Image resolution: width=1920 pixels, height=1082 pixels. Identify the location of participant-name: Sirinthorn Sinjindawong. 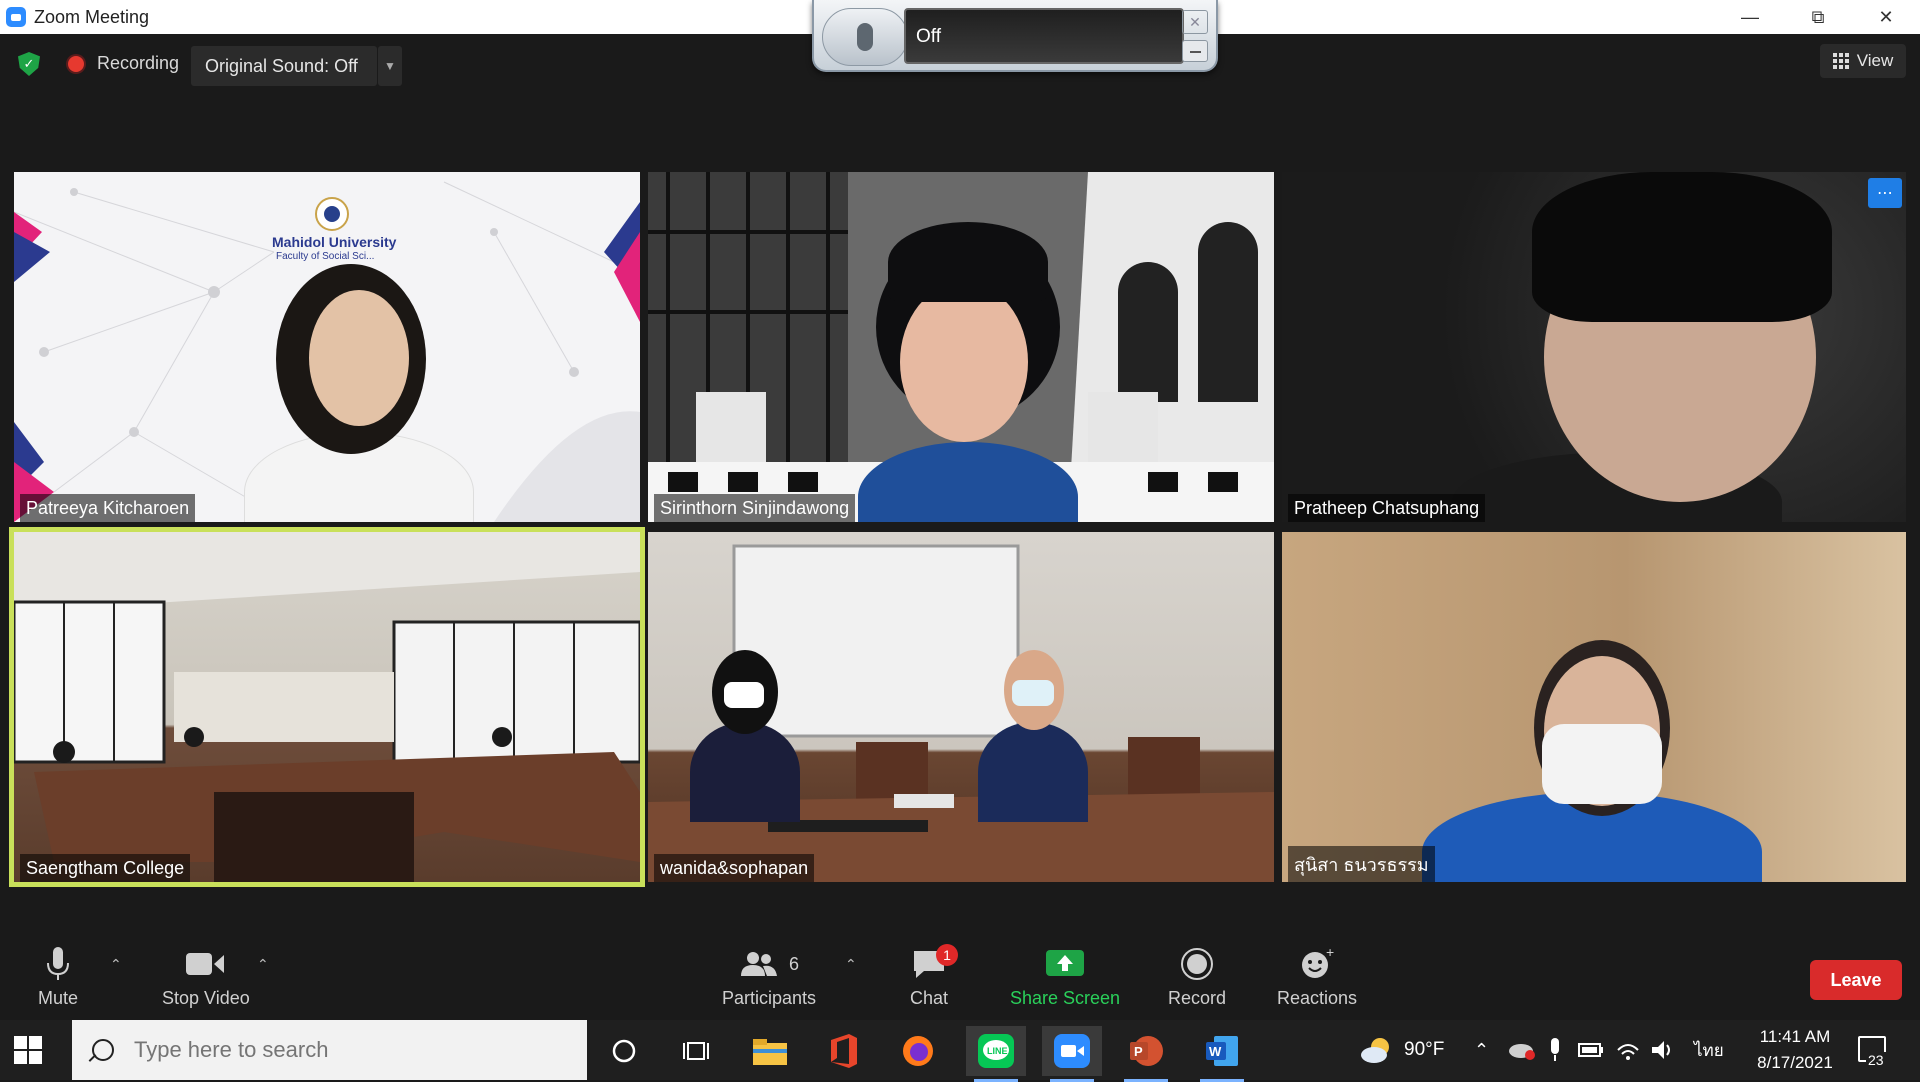
(755, 508).